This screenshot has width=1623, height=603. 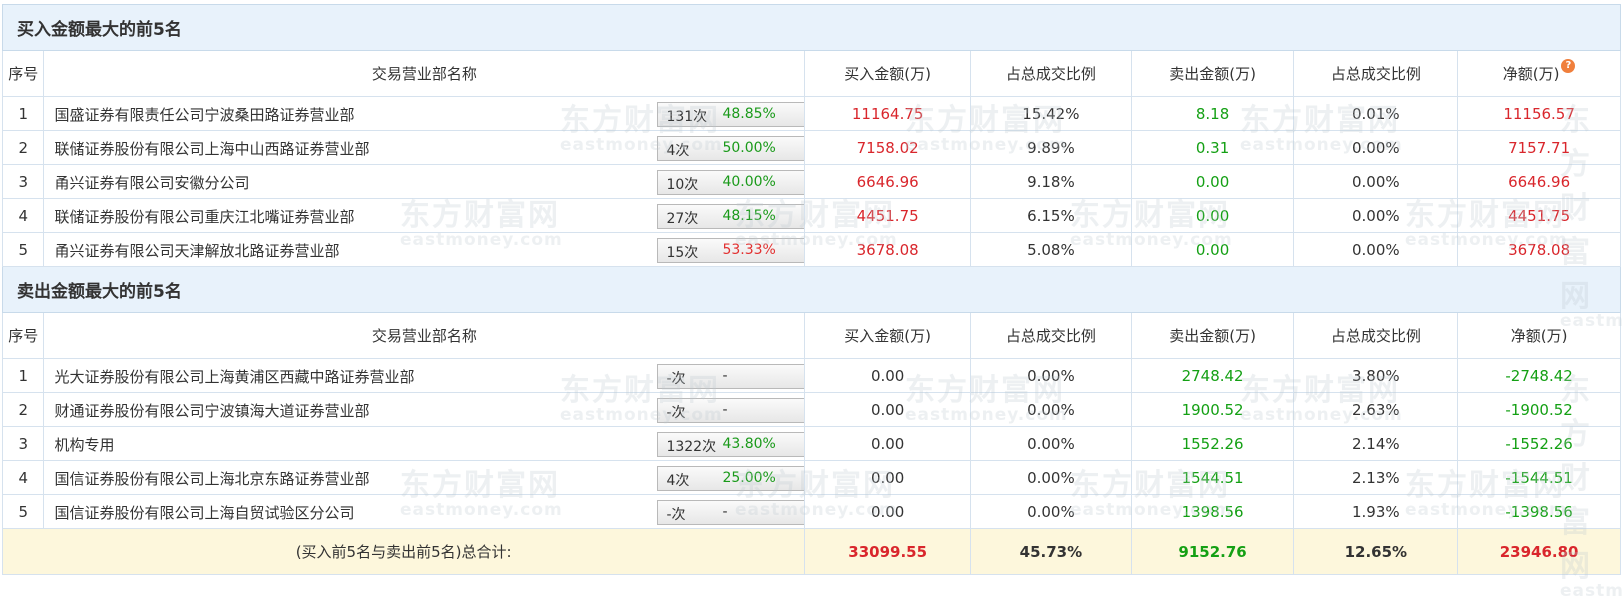 I want to click on total-sell-ratio: 12.65%, so click(x=1376, y=551).